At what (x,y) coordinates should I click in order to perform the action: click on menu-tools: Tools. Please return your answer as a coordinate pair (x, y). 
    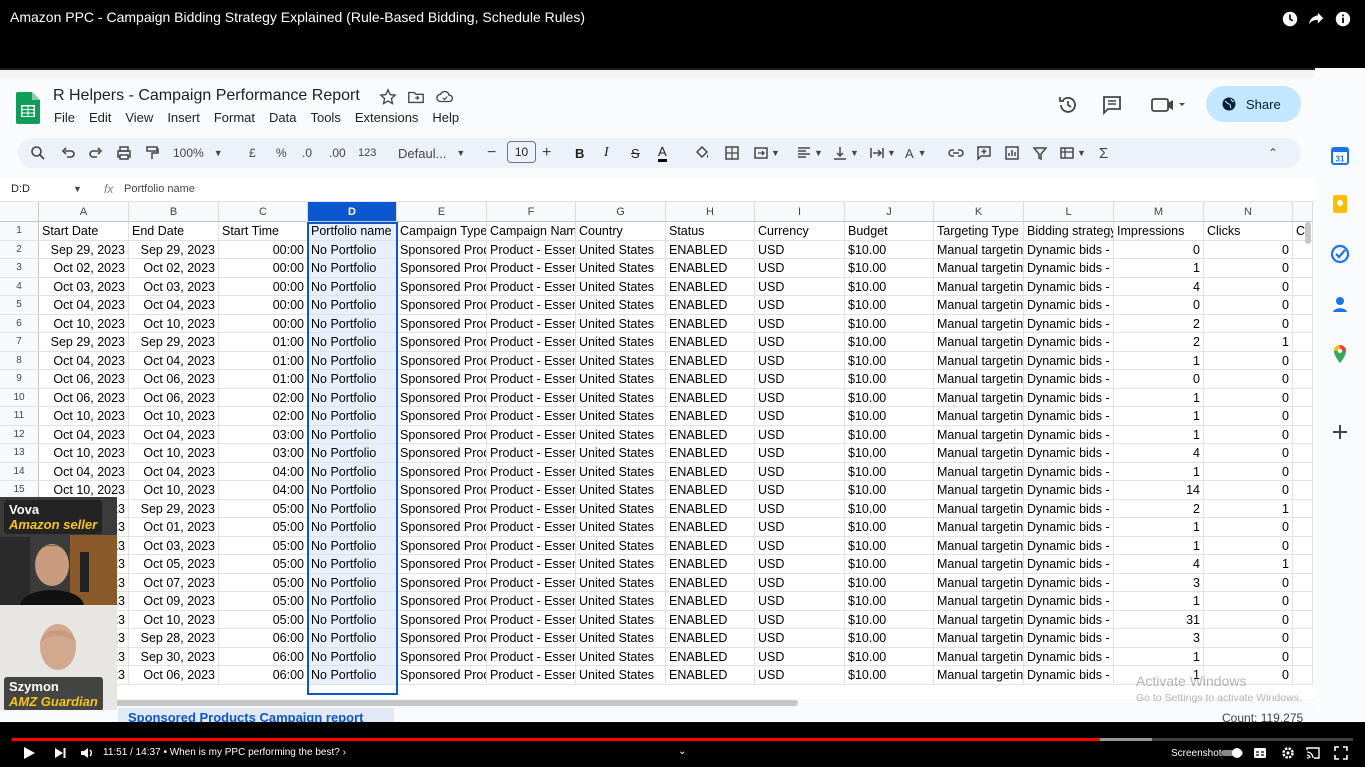
    Looking at the image, I should click on (329, 117).